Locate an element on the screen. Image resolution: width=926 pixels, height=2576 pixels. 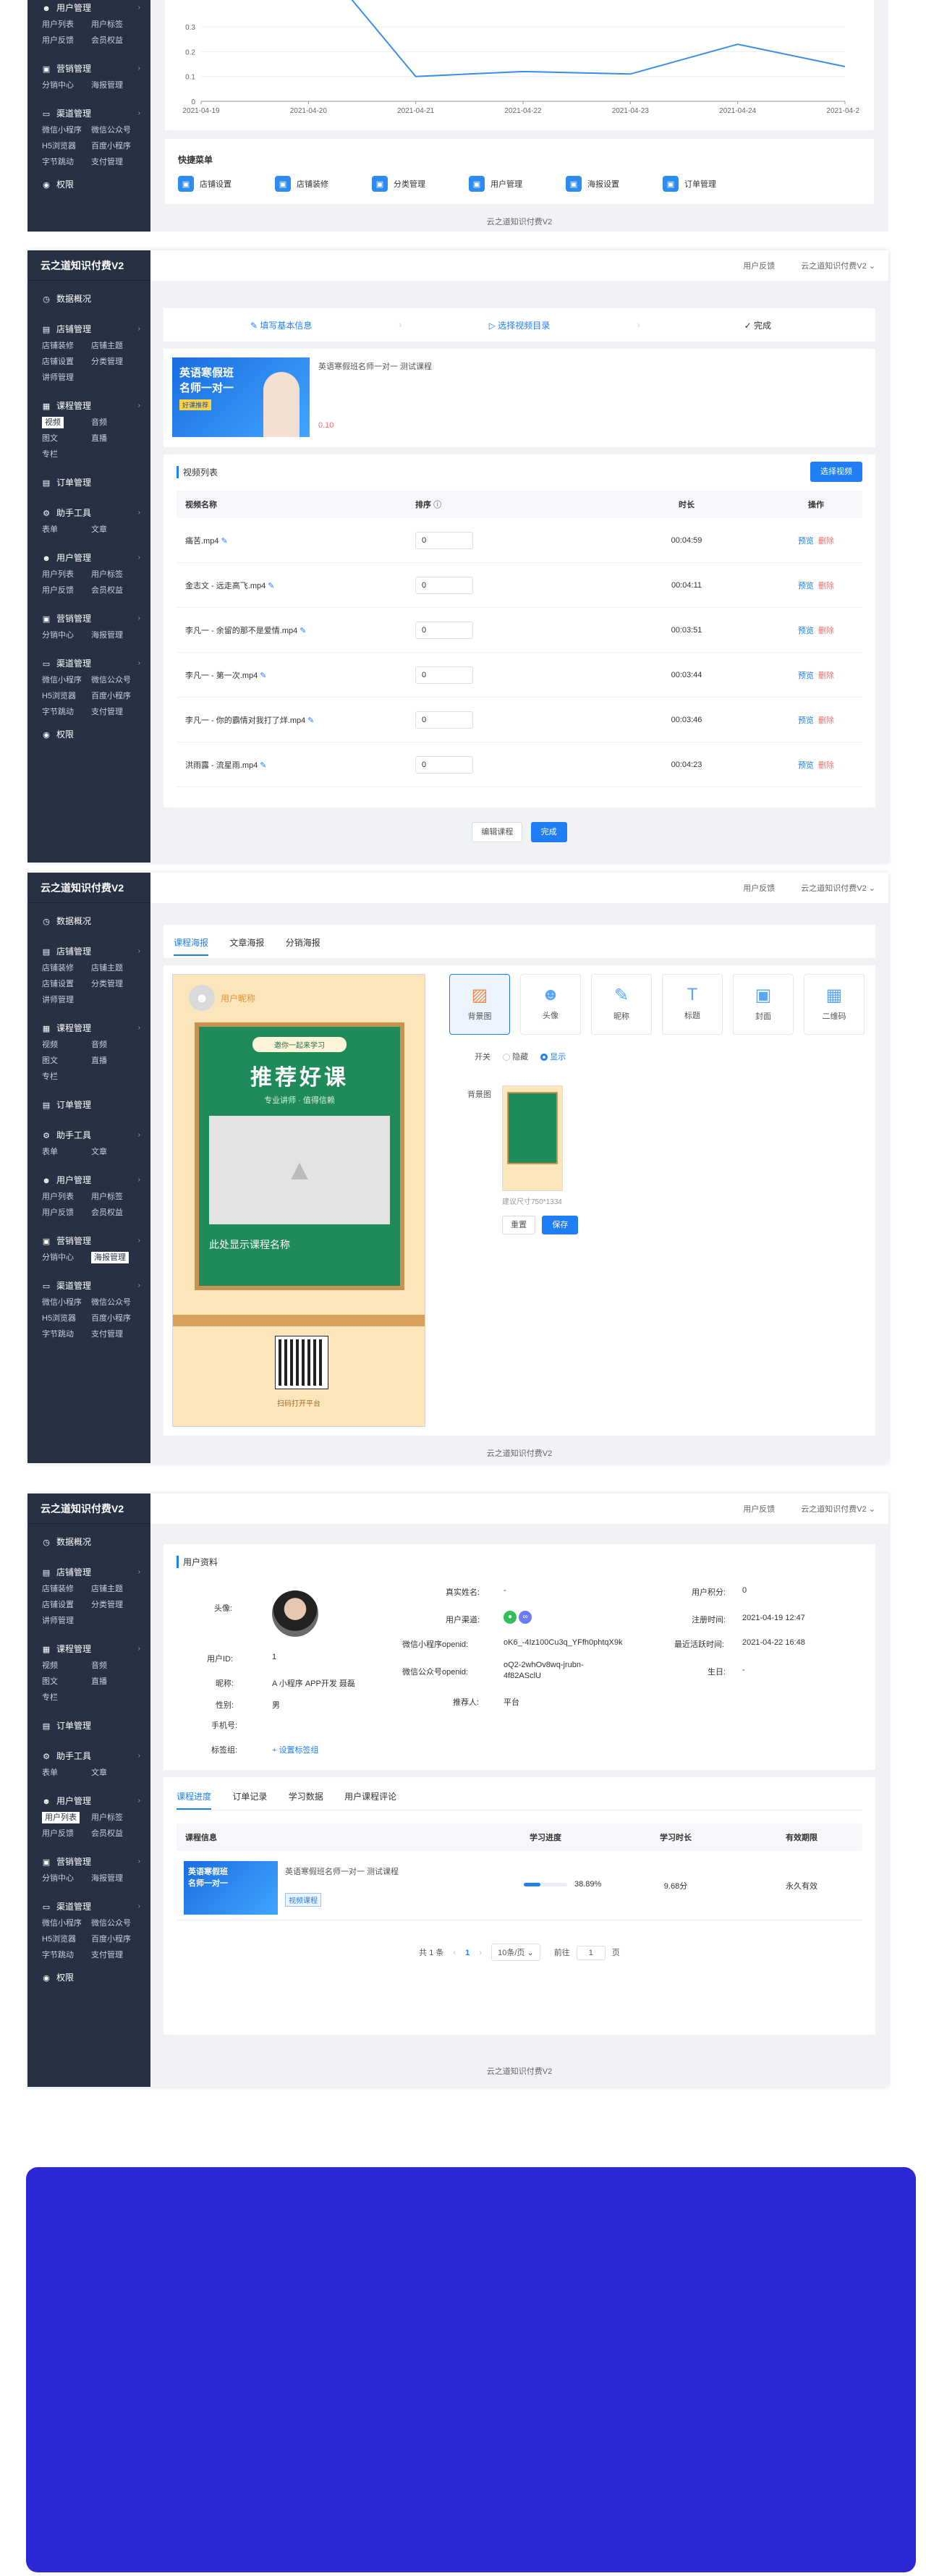
tab-course-progress: 课程进度 is located at coordinates (194, 1800).